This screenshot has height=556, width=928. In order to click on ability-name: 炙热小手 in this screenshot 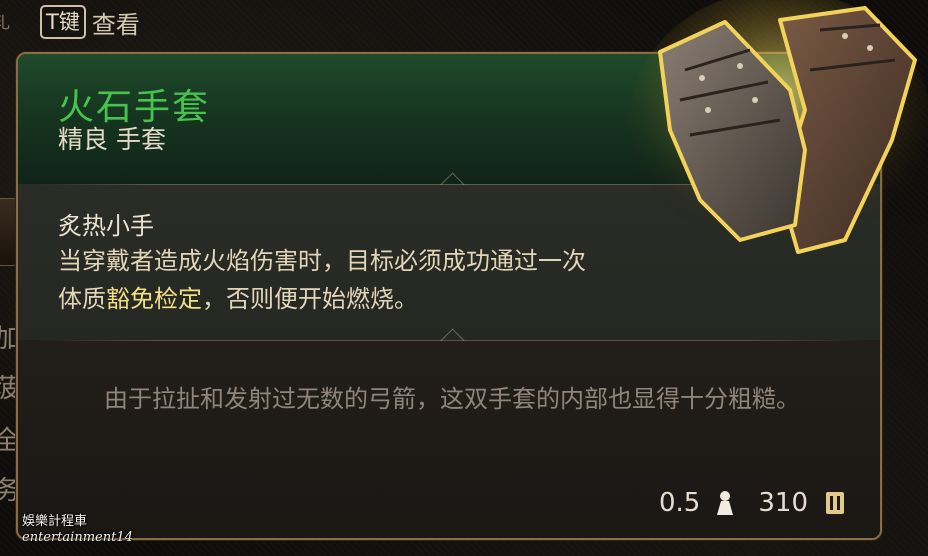, I will do `click(106, 226)`.